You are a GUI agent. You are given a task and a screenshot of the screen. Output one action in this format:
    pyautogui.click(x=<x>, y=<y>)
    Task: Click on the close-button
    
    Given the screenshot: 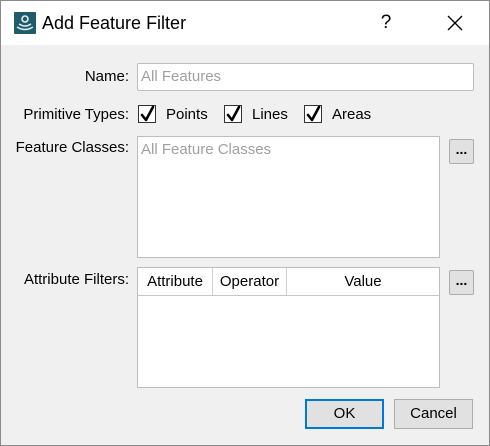 What is the action you would take?
    pyautogui.click(x=455, y=23)
    